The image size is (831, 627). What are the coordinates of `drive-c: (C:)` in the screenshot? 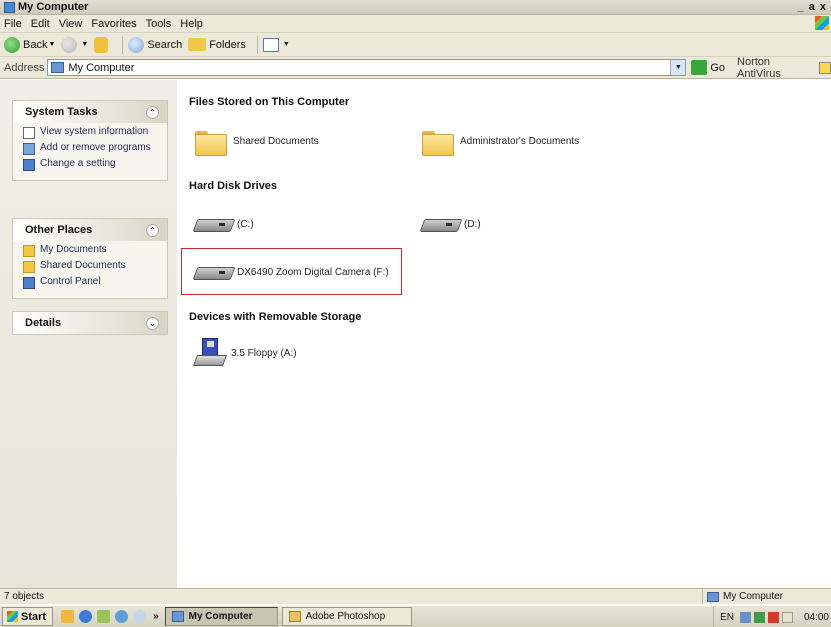 It's located at (224, 224).